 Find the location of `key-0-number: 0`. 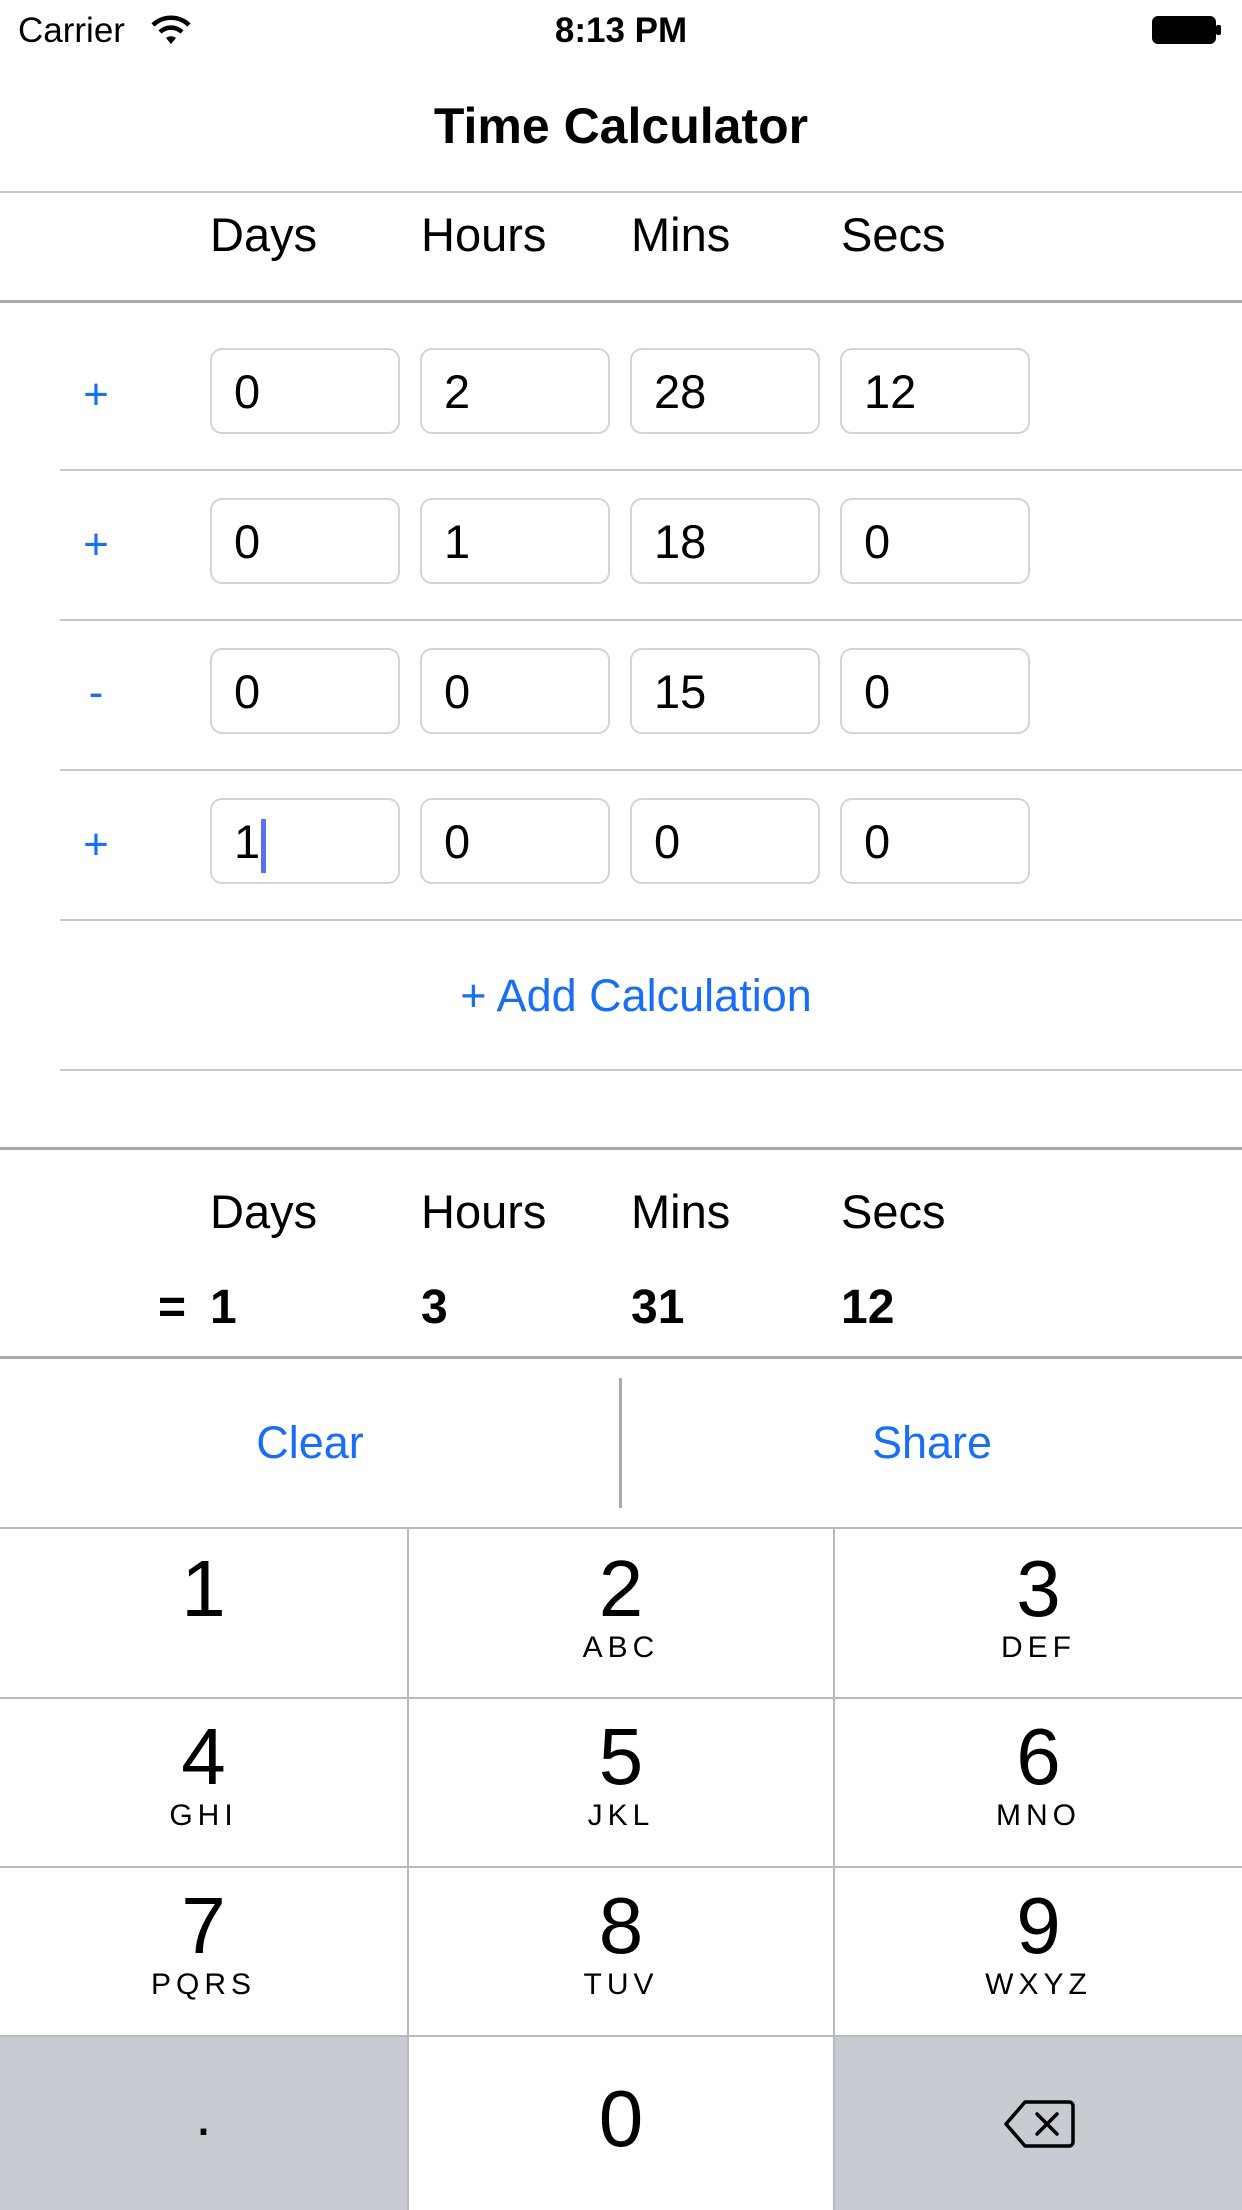

key-0-number: 0 is located at coordinates (621, 2118).